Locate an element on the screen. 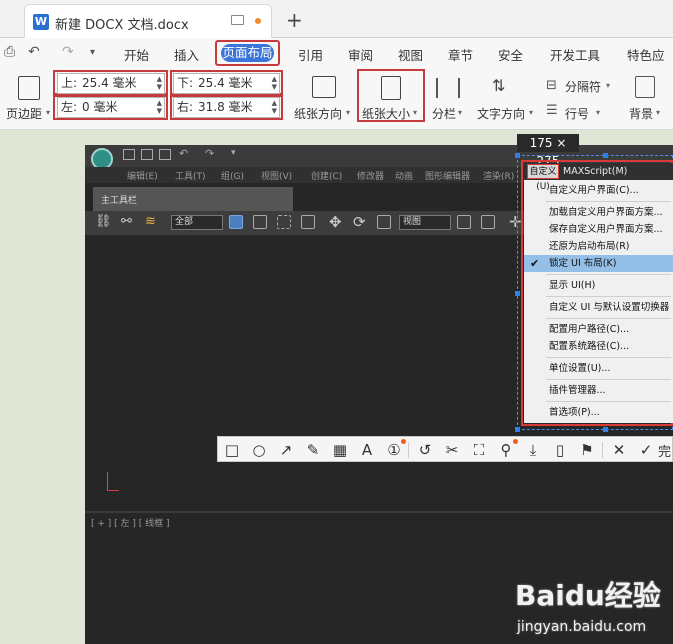  open-file-icon is located at coordinates (147, 154).